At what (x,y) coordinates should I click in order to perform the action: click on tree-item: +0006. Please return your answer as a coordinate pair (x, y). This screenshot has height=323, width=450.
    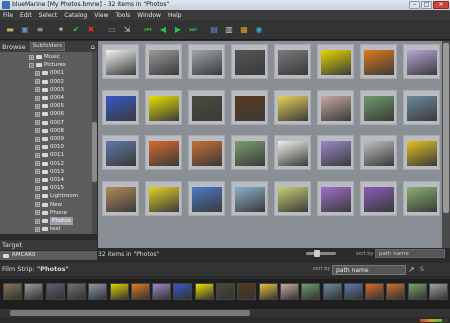
    Looking at the image, I should click on (46, 114).